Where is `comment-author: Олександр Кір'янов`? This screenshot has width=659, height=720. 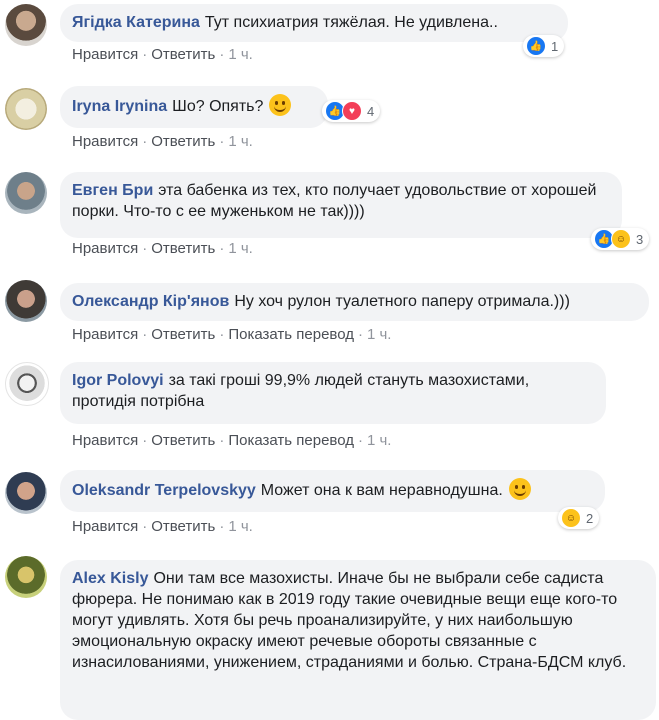 comment-author: Олександр Кір'янов is located at coordinates (150, 301).